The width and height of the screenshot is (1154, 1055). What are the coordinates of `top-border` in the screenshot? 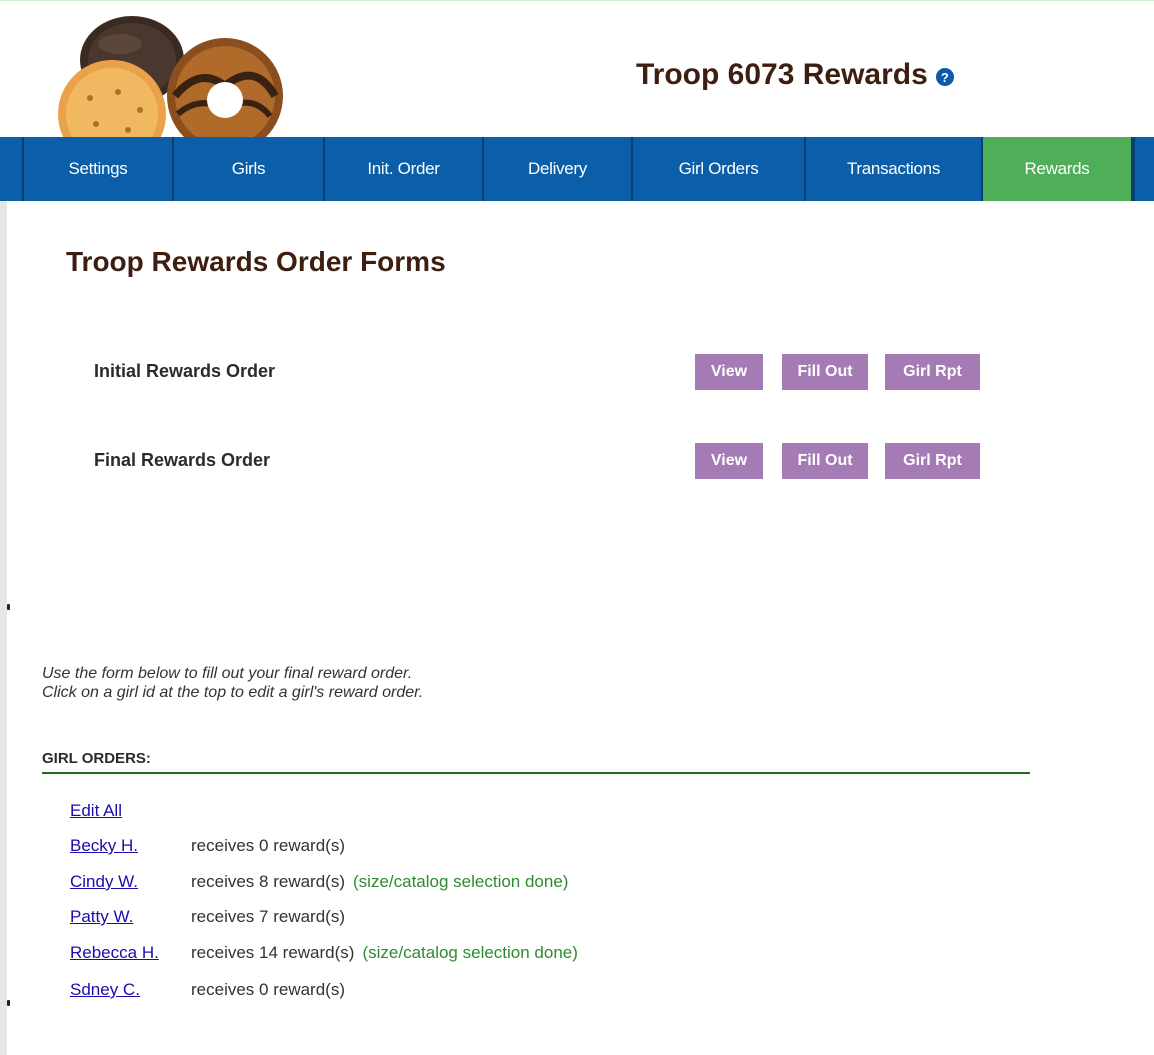 It's located at (577, 0).